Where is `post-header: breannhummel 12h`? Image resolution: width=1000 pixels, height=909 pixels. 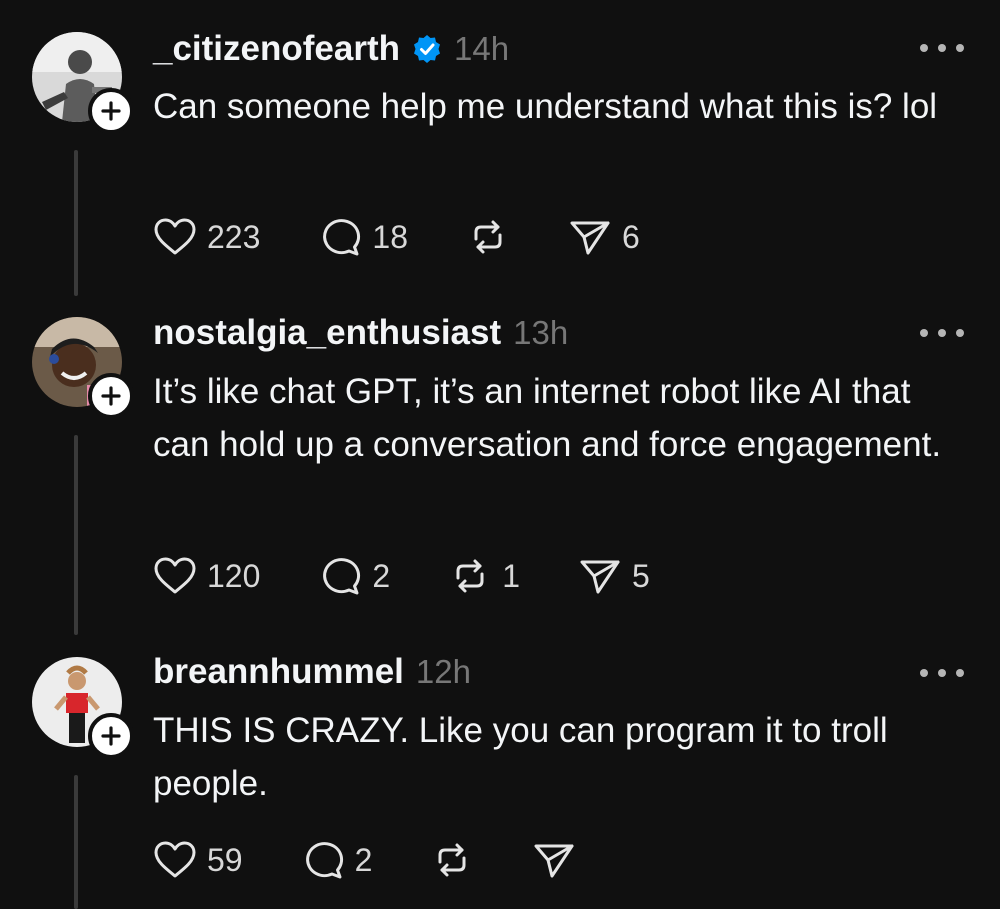 post-header: breannhummel 12h is located at coordinates (312, 672).